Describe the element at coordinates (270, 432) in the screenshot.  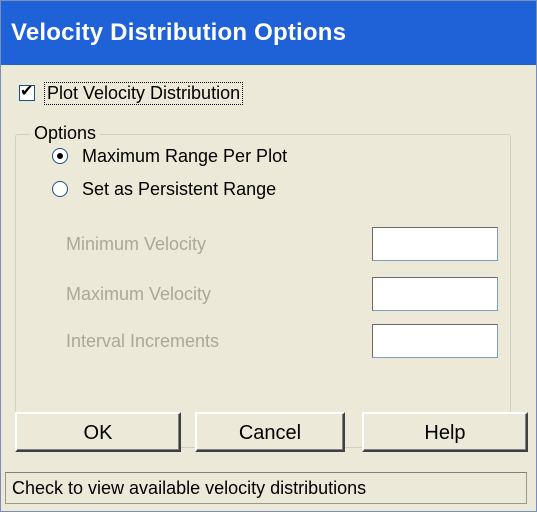
I see `cancel-button: Cancel` at that location.